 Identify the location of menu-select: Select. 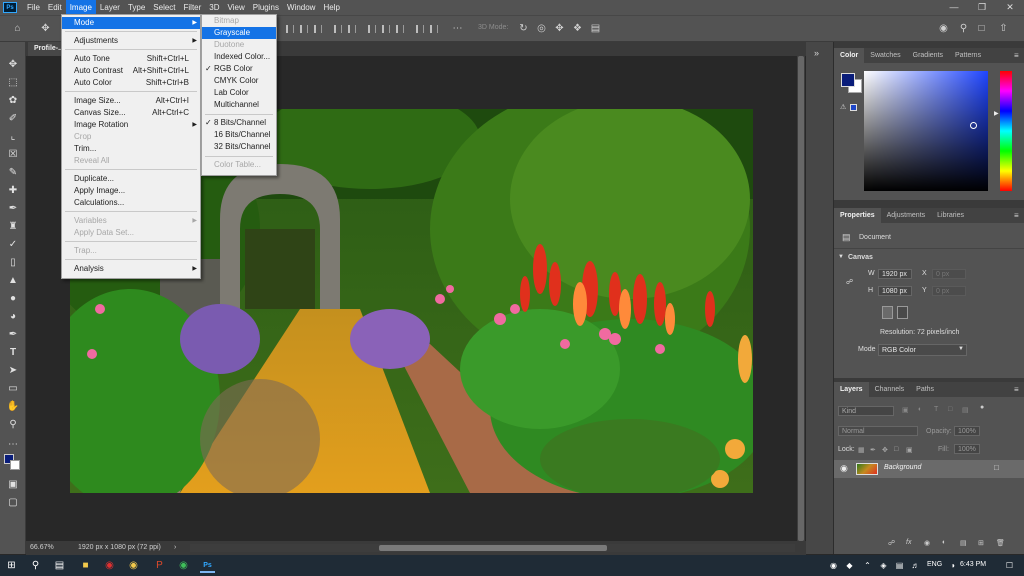
(164, 7).